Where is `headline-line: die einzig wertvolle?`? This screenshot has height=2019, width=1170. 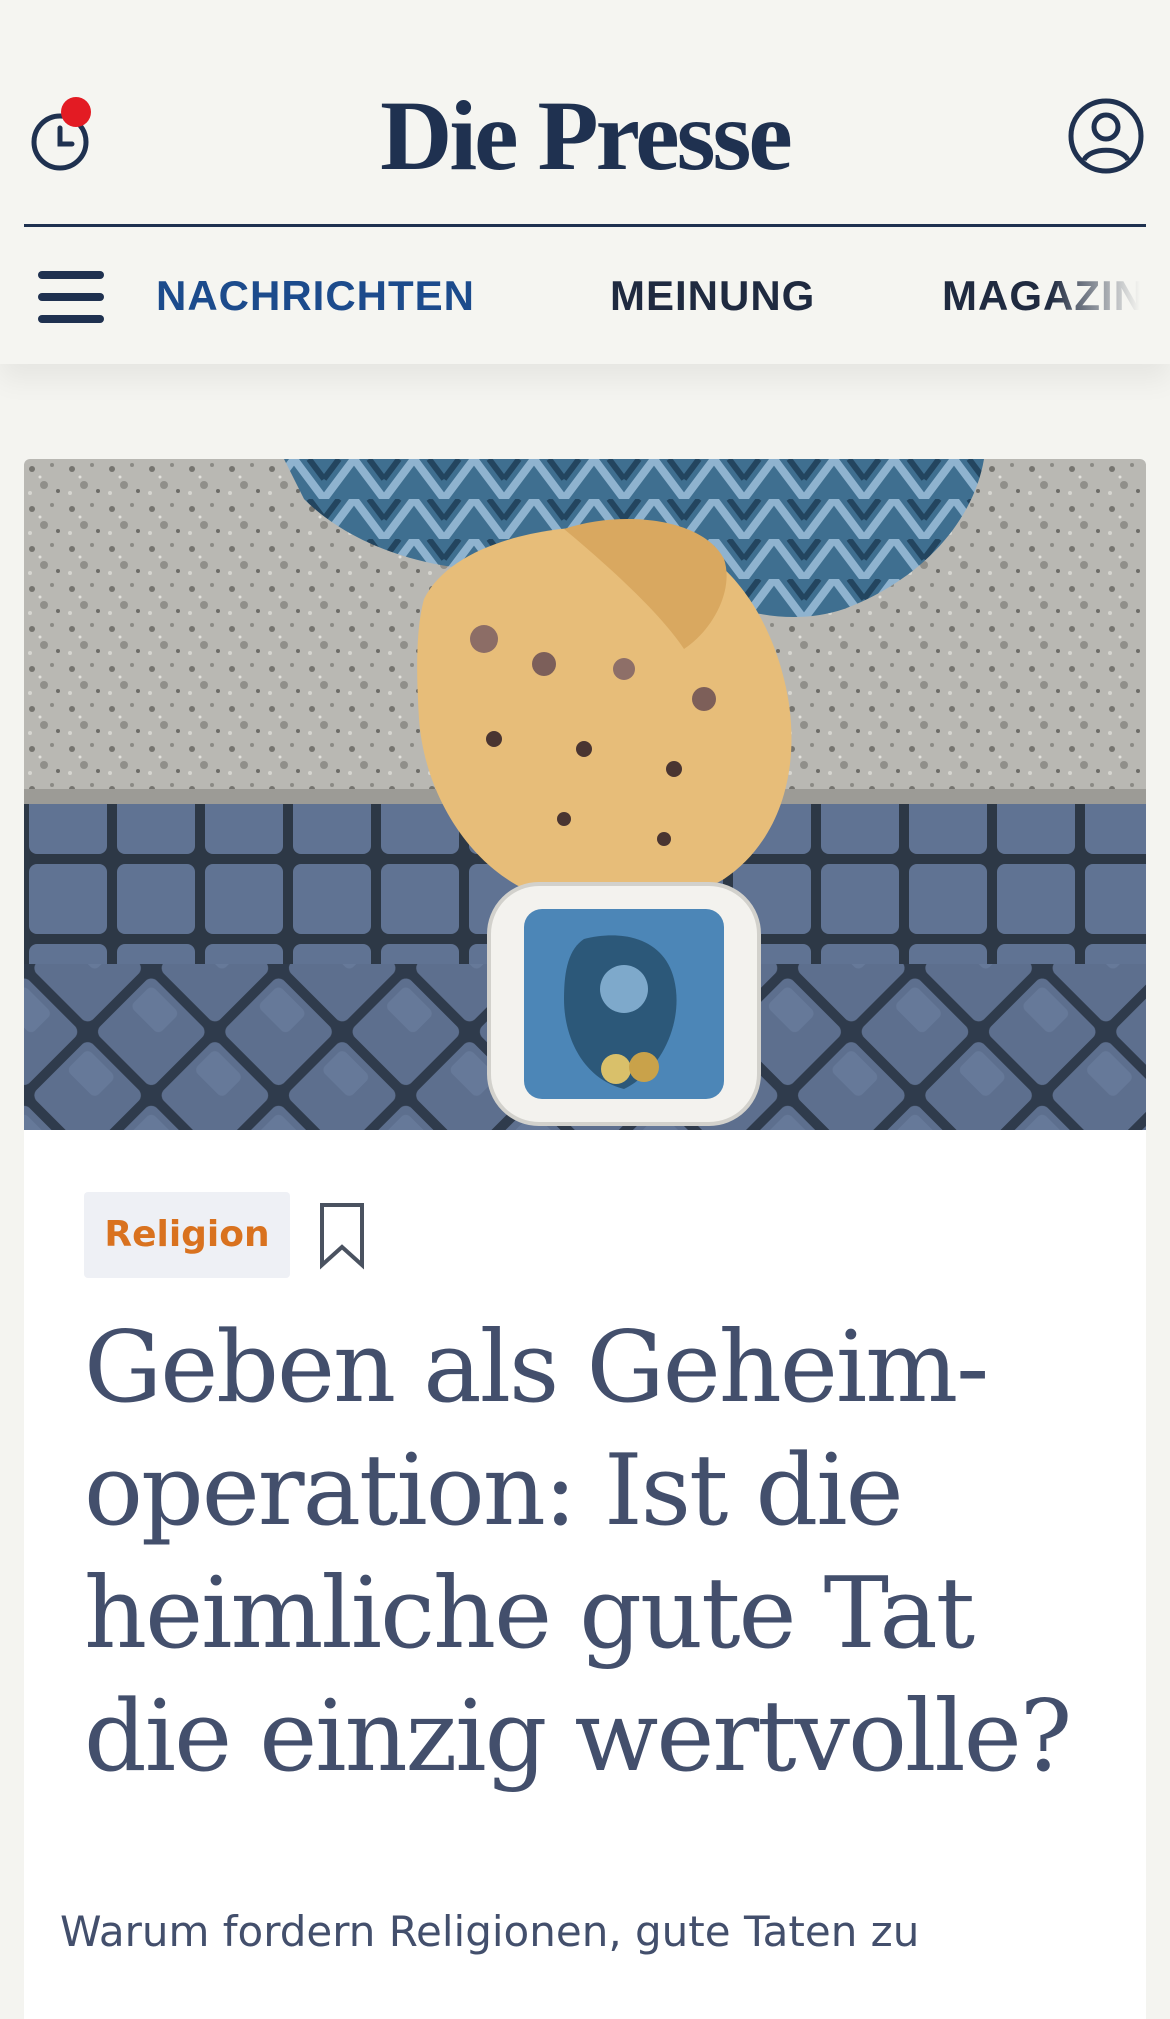 headline-line: die einzig wertvolle? is located at coordinates (578, 1737).